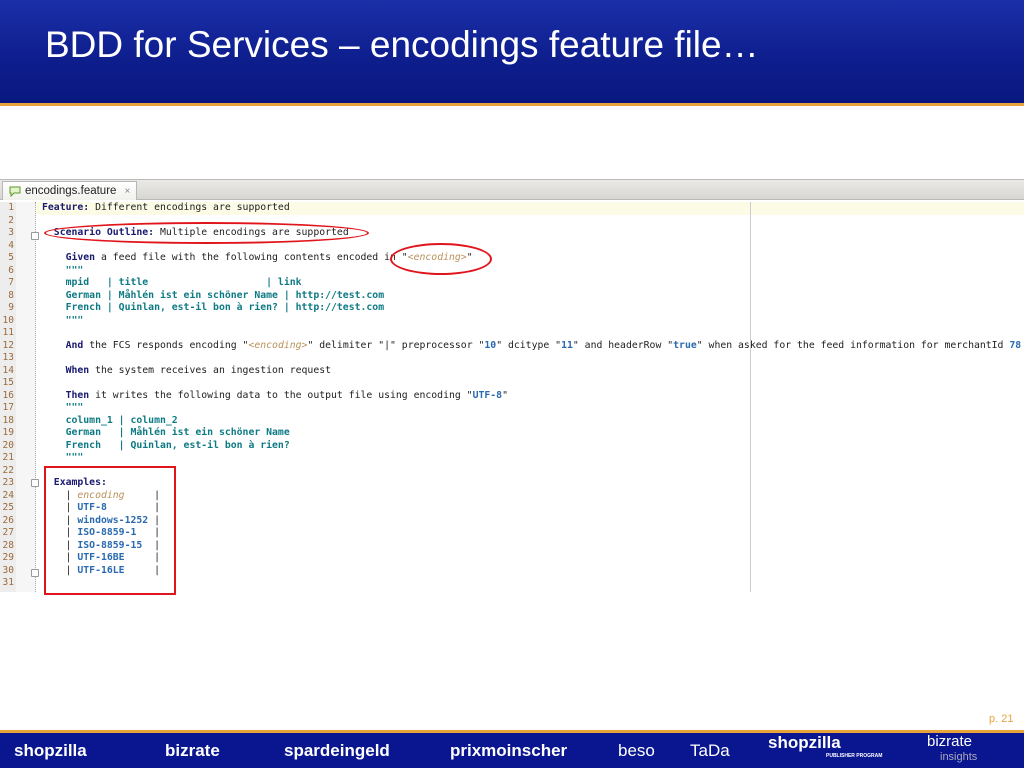 Image resolution: width=1024 pixels, height=768 pixels. What do you see at coordinates (166, 345) in the screenshot?
I see `code-token: the FCS responds encoding "` at bounding box center [166, 345].